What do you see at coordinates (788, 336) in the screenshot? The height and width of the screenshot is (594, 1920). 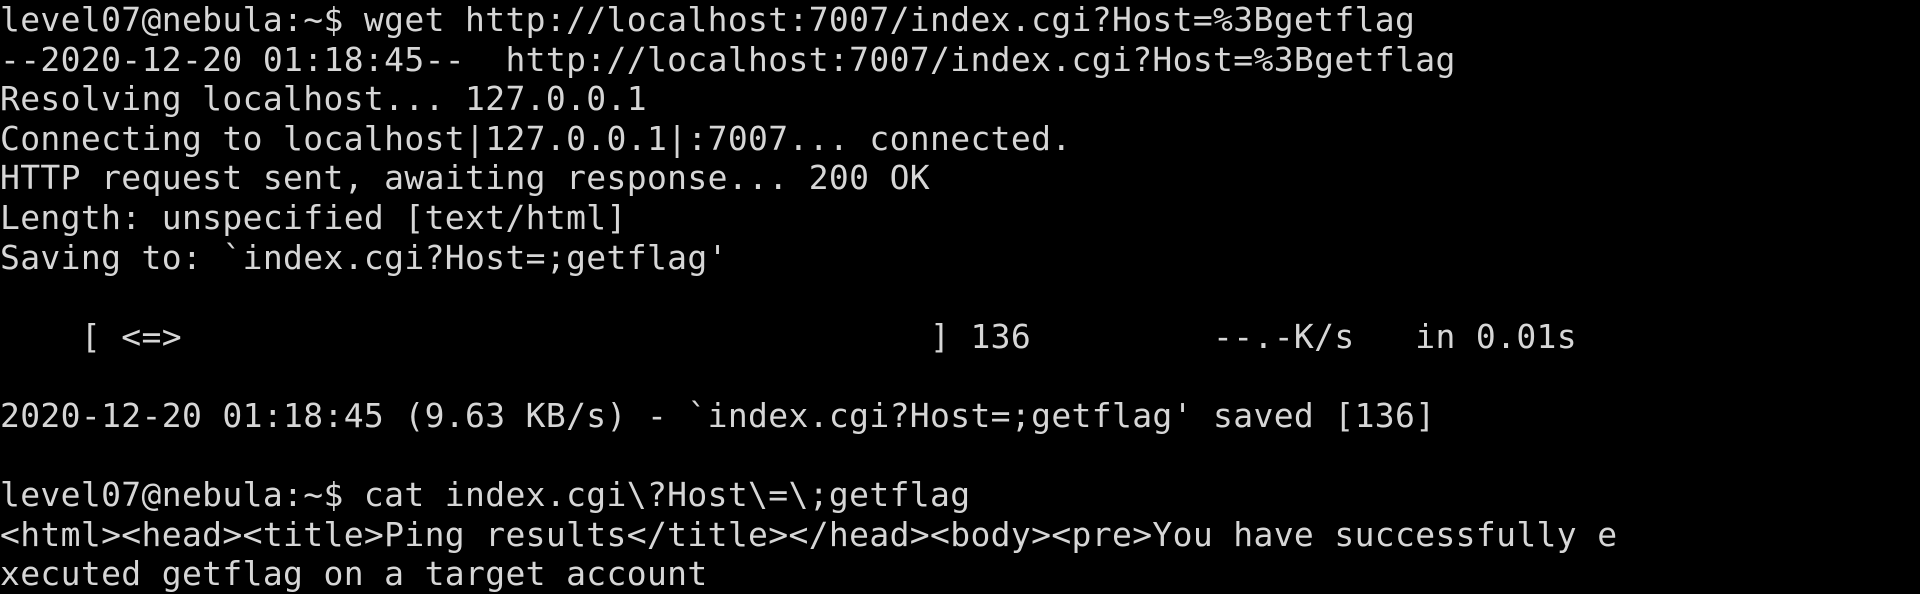 I see `wget-progress-bar: [ <=> ] 136 --.-K/s in 0.01s` at bounding box center [788, 336].